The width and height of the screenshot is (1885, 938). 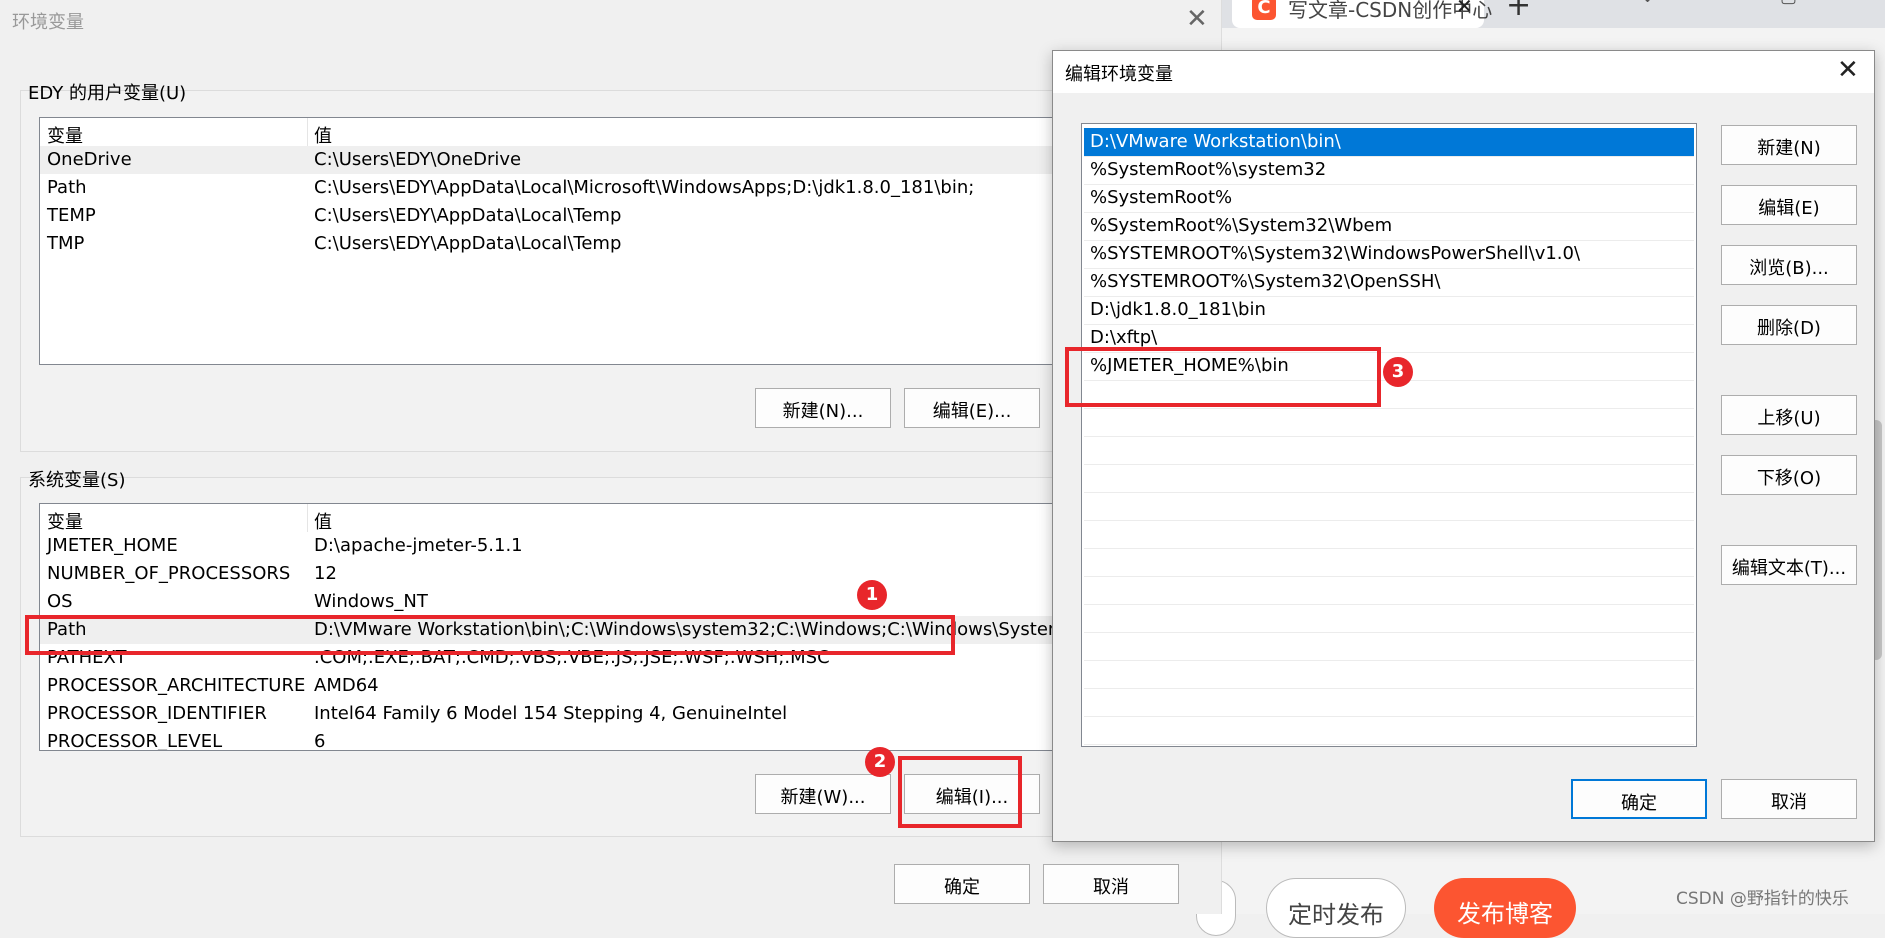 What do you see at coordinates (48, 22) in the screenshot?
I see `dialog-title: 环境变量` at bounding box center [48, 22].